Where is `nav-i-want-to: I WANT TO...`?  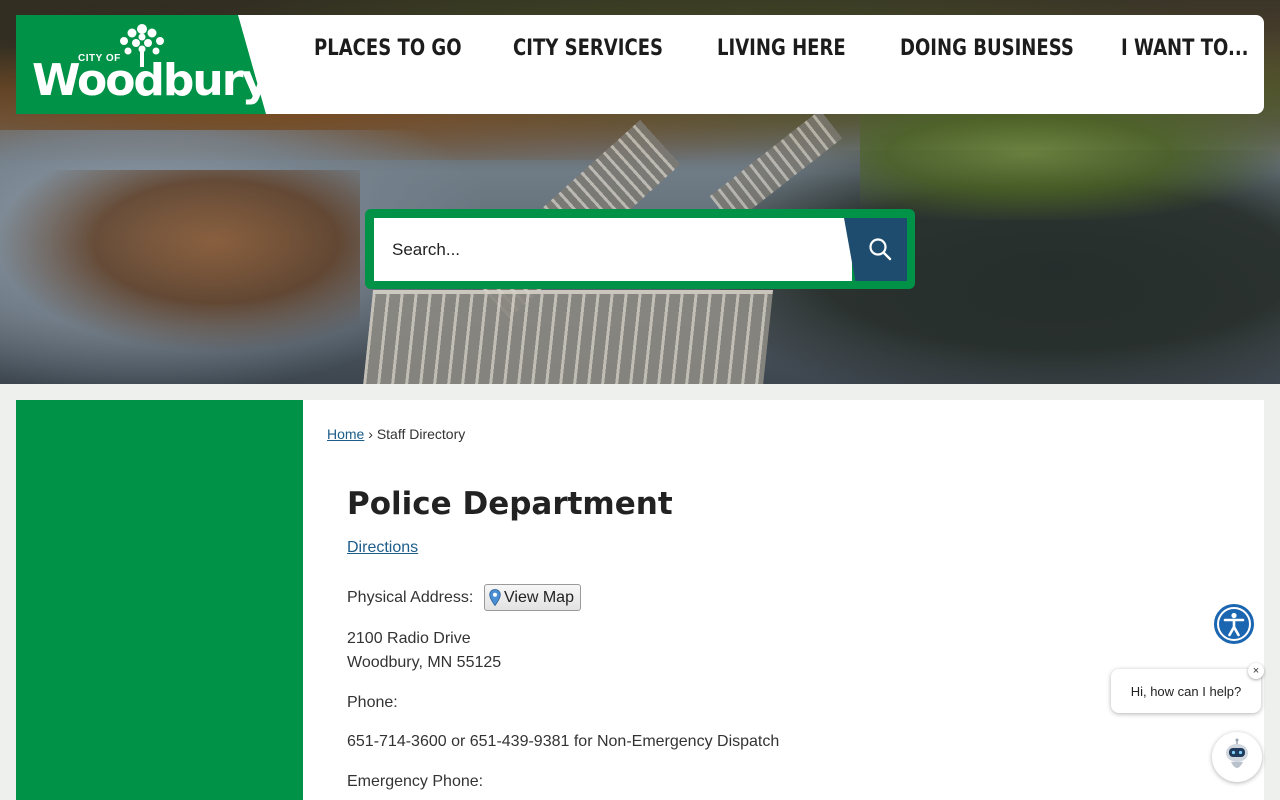 nav-i-want-to: I WANT TO... is located at coordinates (1185, 48).